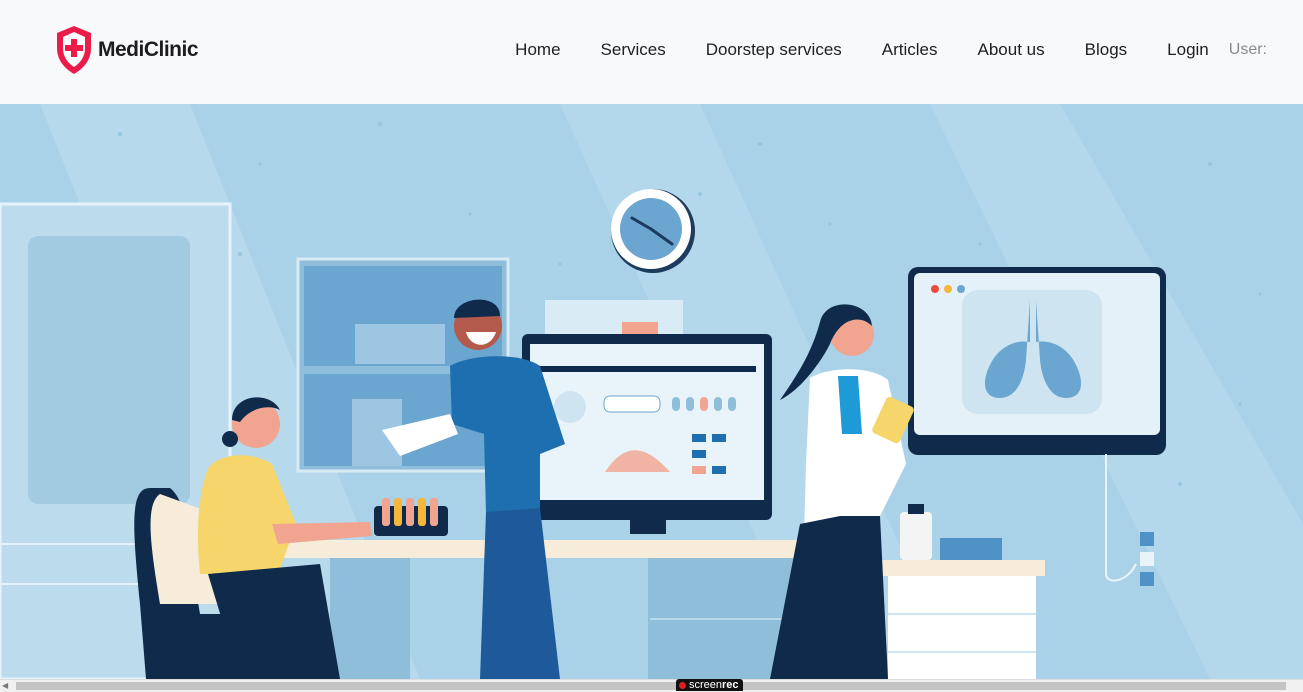 The height and width of the screenshot is (692, 1303). Describe the element at coordinates (682, 685) in the screenshot. I see `record-dot-icon` at that location.